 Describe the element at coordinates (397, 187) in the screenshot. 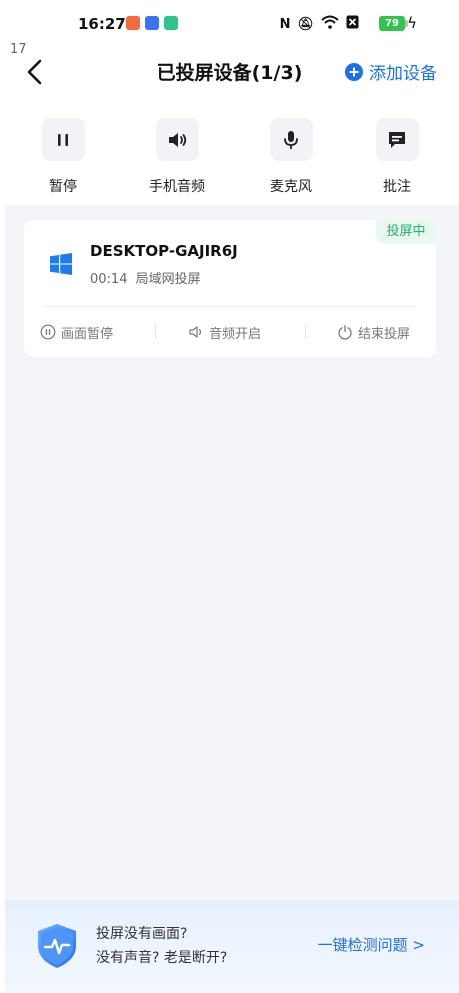

I see `control-label: 批注` at that location.